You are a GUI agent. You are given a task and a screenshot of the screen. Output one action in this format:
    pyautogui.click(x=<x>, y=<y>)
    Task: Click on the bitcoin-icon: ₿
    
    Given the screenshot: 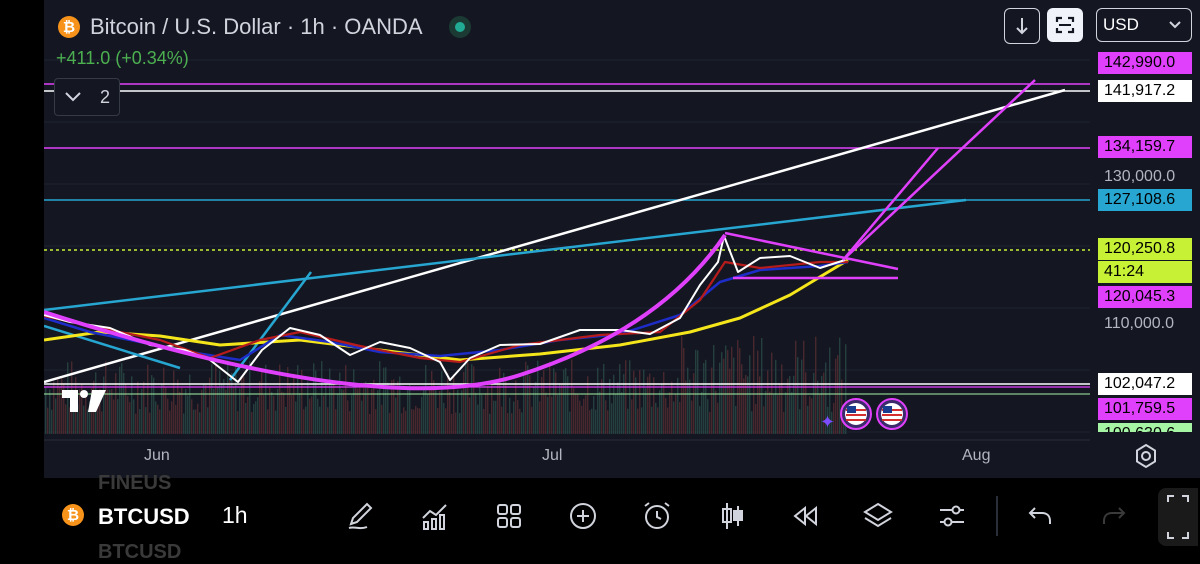 What is the action you would take?
    pyautogui.click(x=69, y=27)
    